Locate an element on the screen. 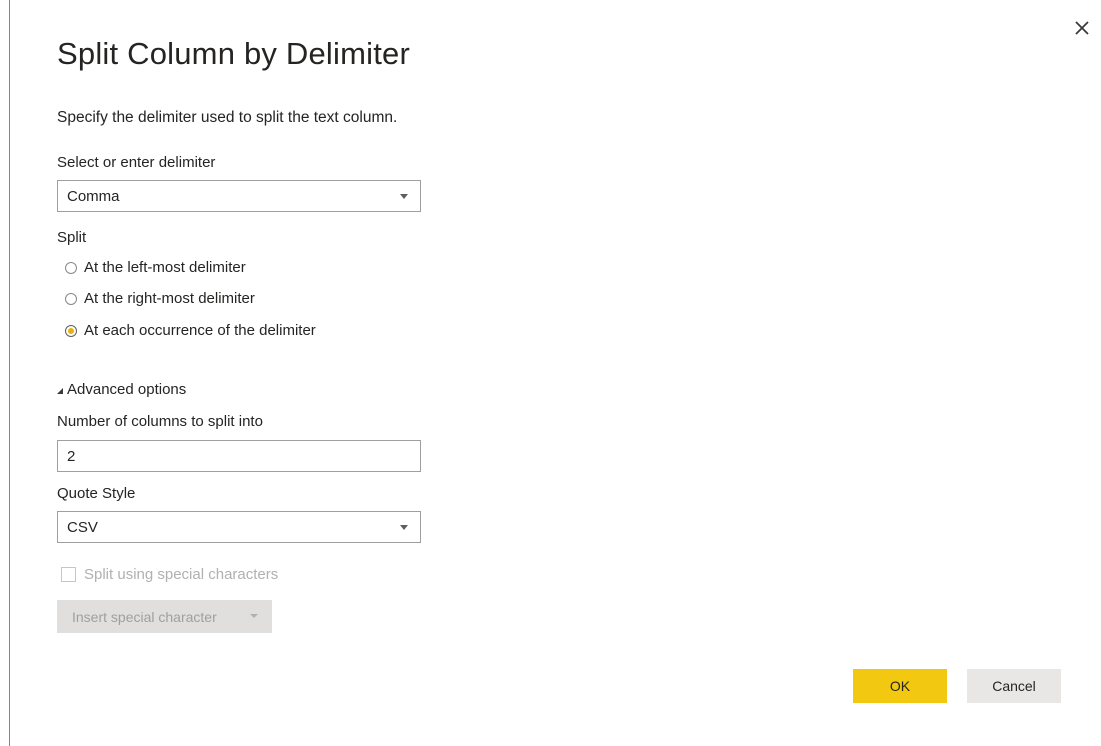  advanced-options-toggle: Advanced options is located at coordinates (121, 389).